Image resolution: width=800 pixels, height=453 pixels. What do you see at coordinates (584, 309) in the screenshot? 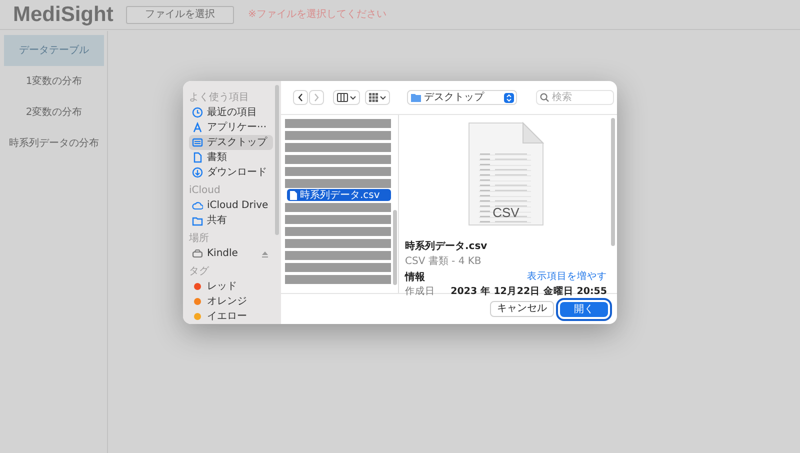
I see `open-button: 開く` at bounding box center [584, 309].